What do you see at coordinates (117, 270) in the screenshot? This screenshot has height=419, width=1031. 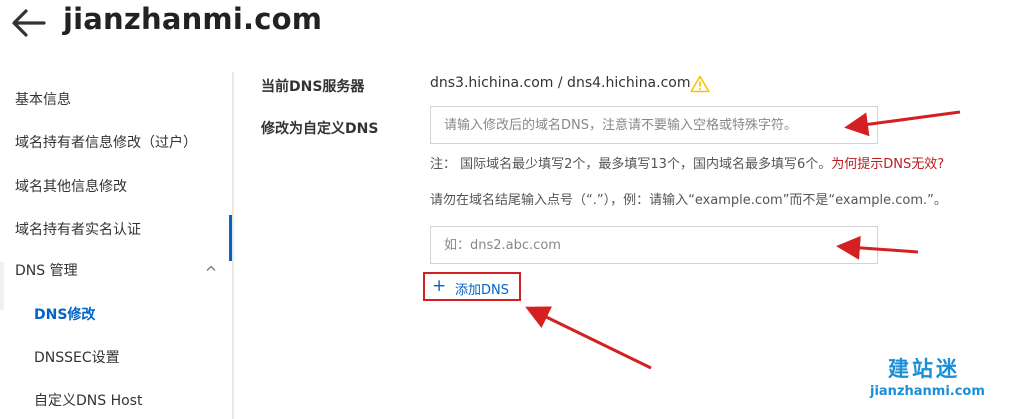 I see `sidebar-group-dns-management: DNS 管理` at bounding box center [117, 270].